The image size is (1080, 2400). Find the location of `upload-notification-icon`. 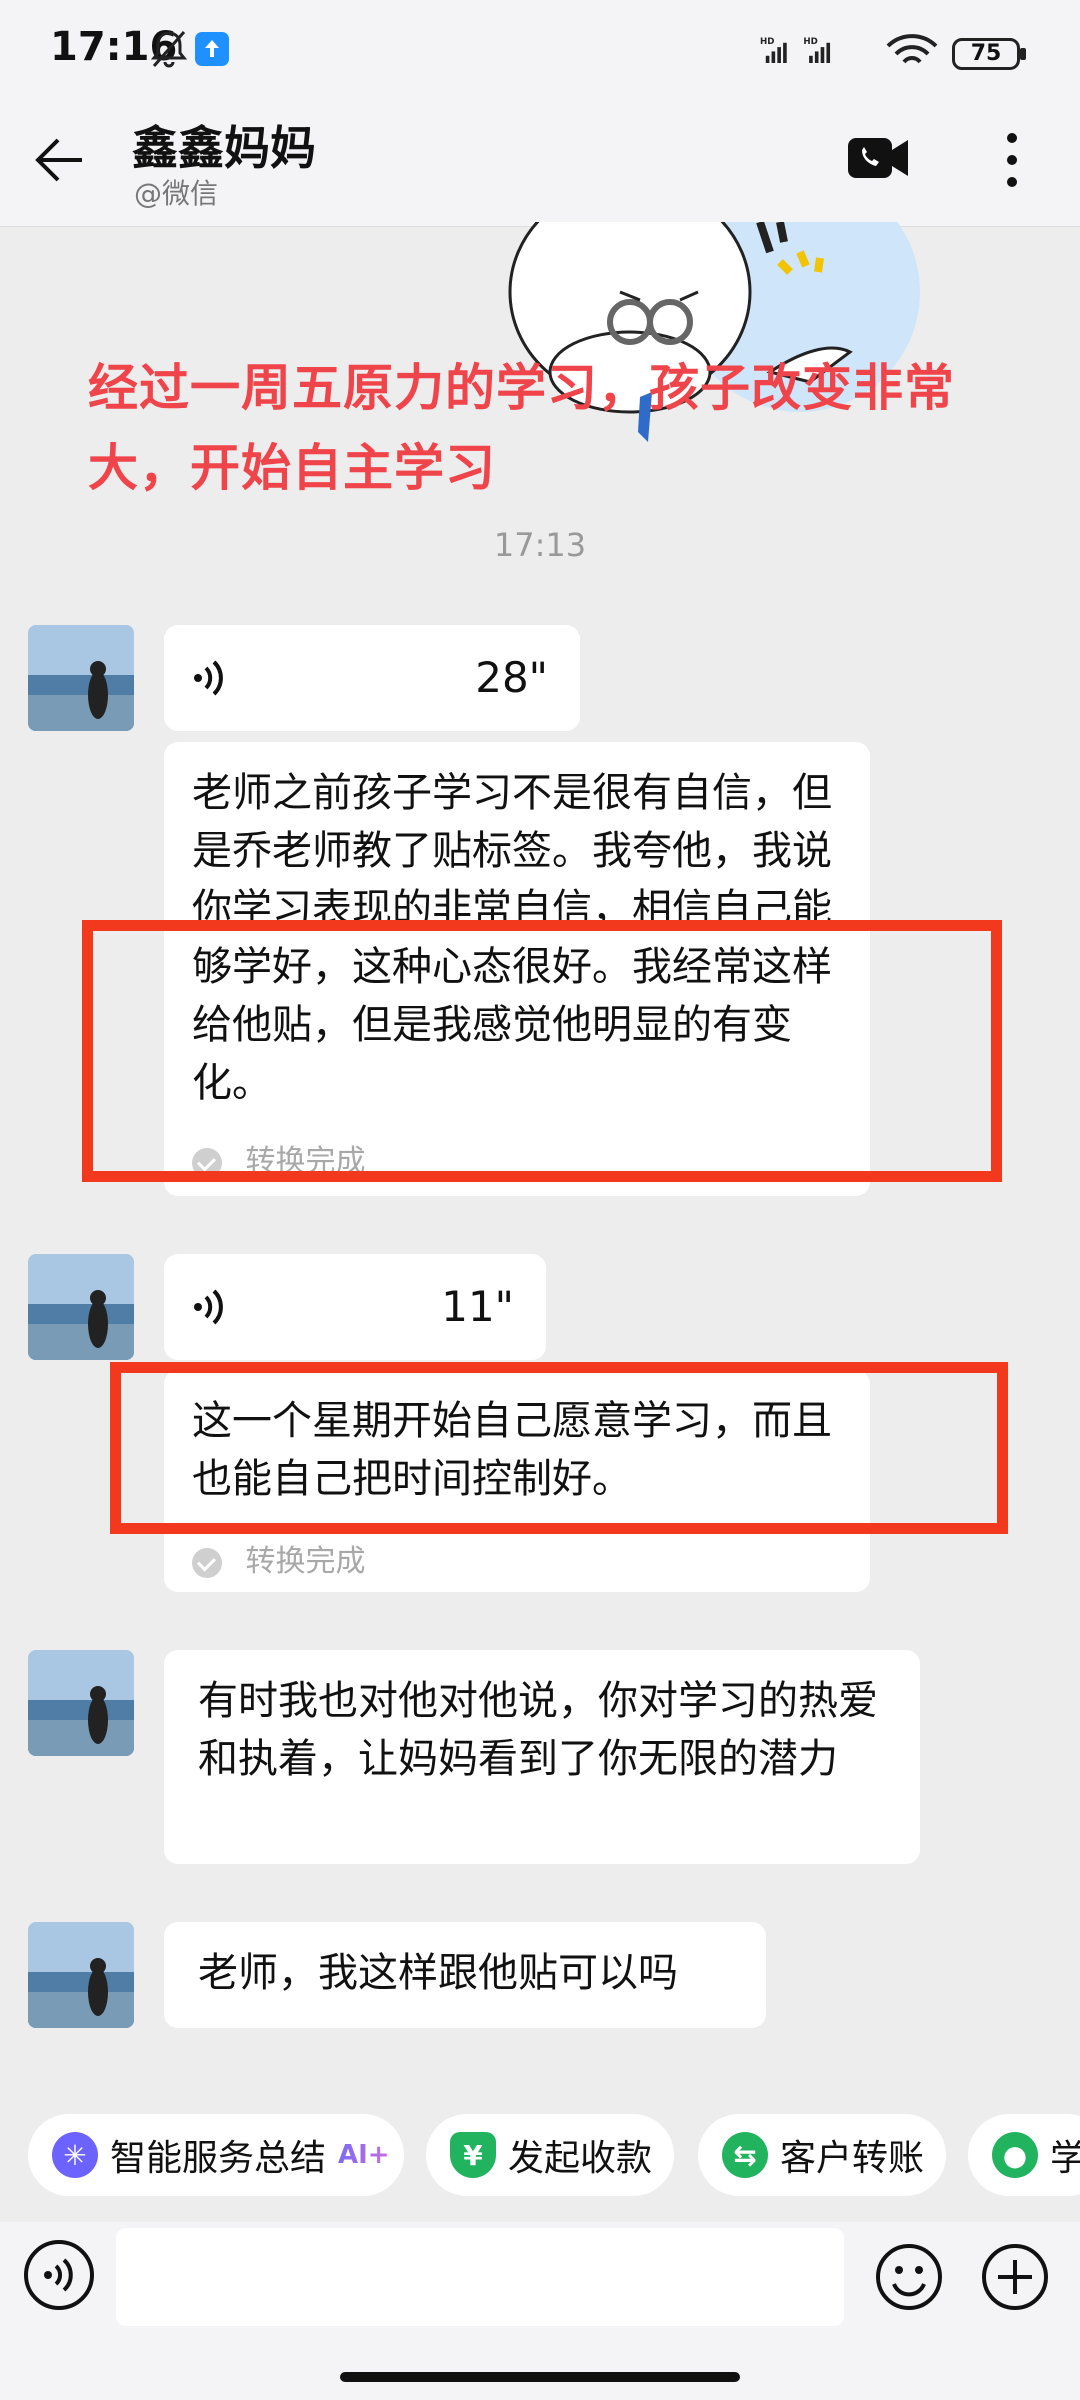

upload-notification-icon is located at coordinates (212, 49).